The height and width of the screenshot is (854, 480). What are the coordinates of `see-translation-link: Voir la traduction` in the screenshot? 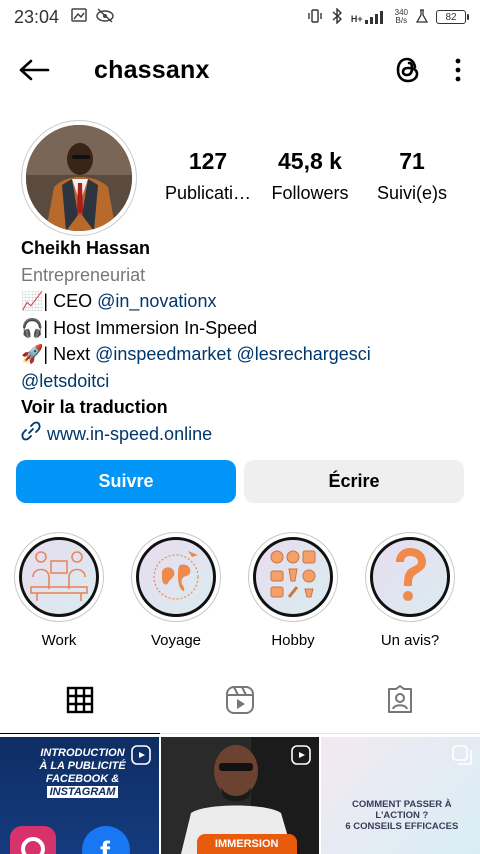 It's located at (243, 407).